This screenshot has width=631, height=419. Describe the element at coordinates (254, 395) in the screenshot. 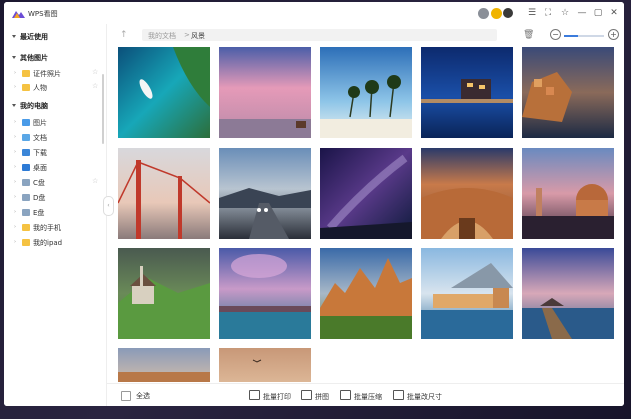

I see `printer-icon` at that location.